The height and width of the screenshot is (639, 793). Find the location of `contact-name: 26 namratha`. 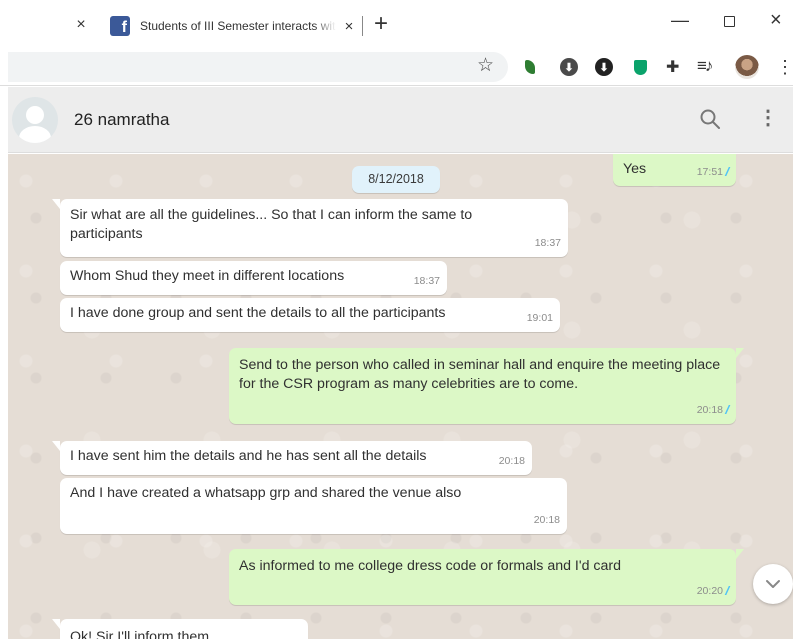

contact-name: 26 namratha is located at coordinates (121, 120).